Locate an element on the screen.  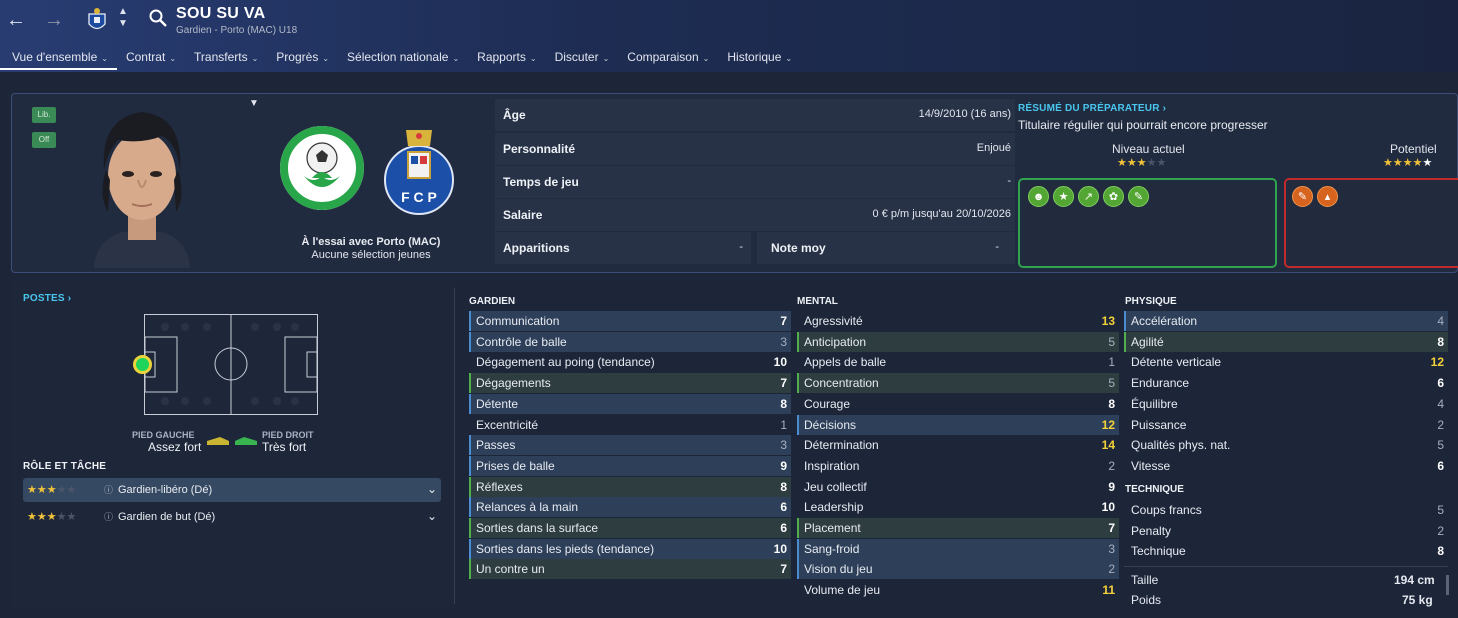
right-foot-value: Très fort is located at coordinates (284, 447).